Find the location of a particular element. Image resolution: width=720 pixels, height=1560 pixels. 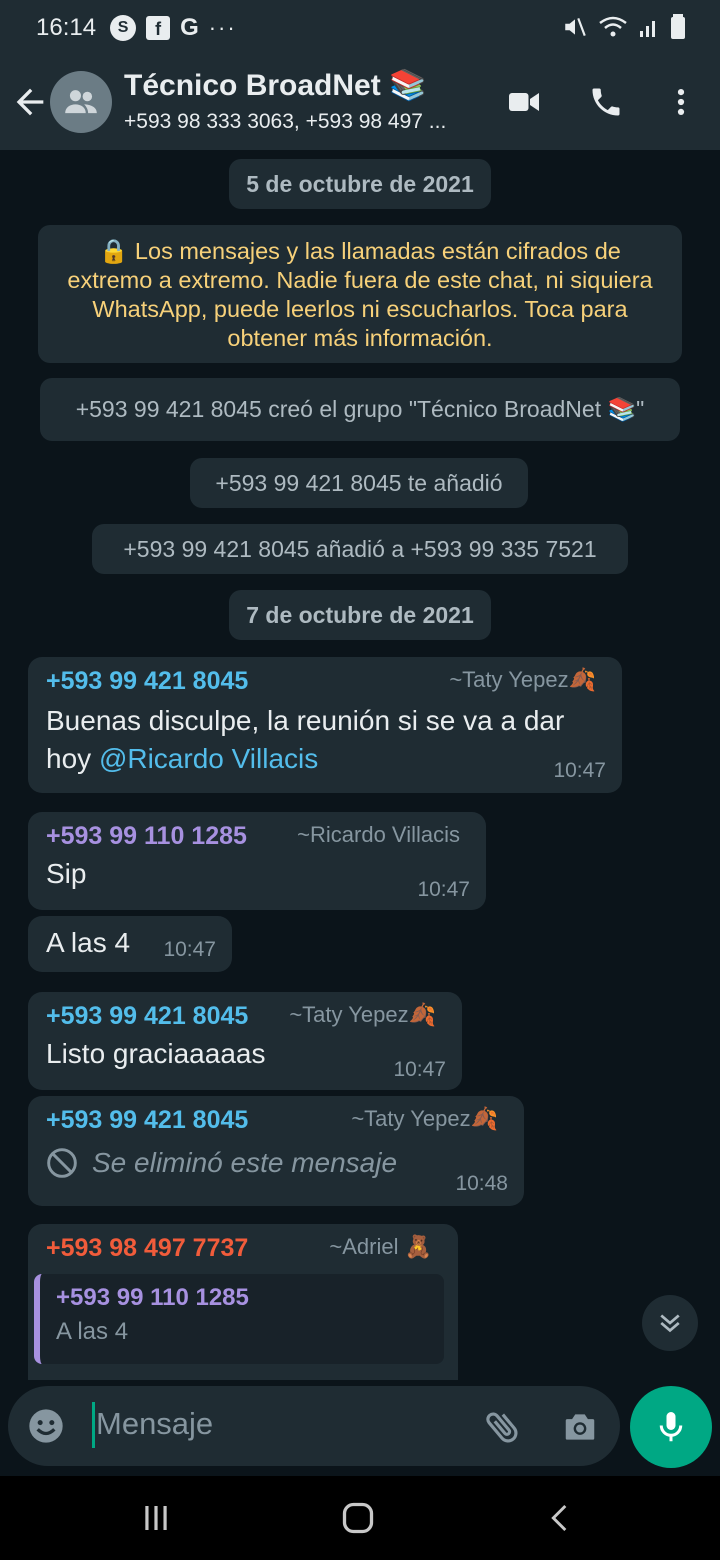

facebook-icon: f is located at coordinates (158, 28).